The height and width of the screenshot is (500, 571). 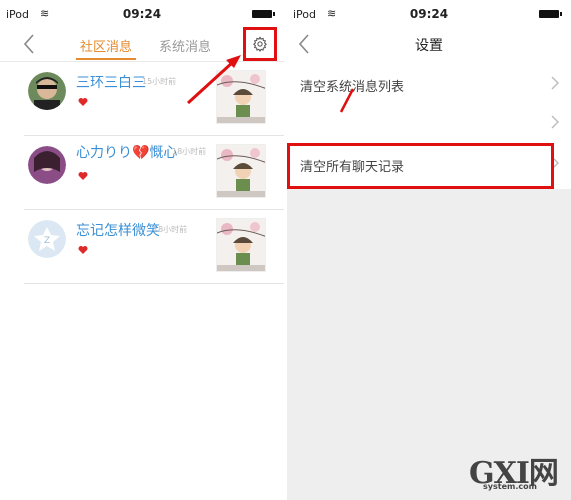 I want to click on watermark-domain: system.com, so click(x=510, y=486).